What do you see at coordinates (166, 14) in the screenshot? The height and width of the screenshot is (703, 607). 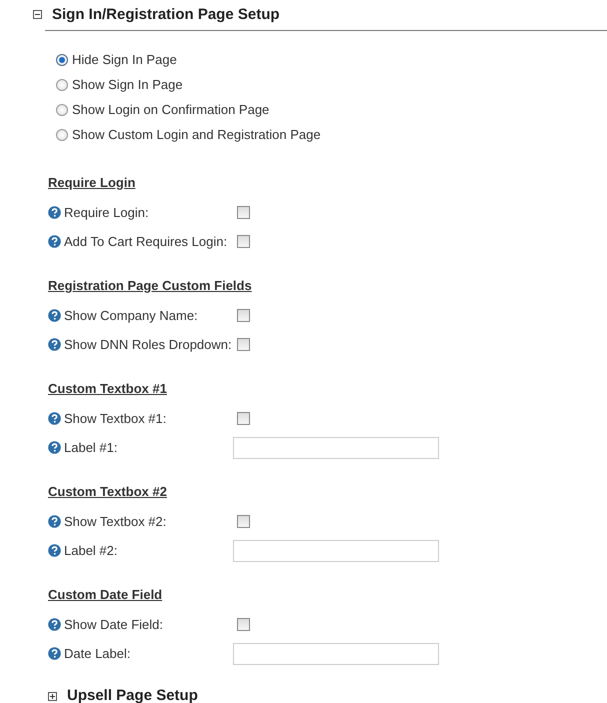 I see `section-title: Sign In/Registration Page Setup` at bounding box center [166, 14].